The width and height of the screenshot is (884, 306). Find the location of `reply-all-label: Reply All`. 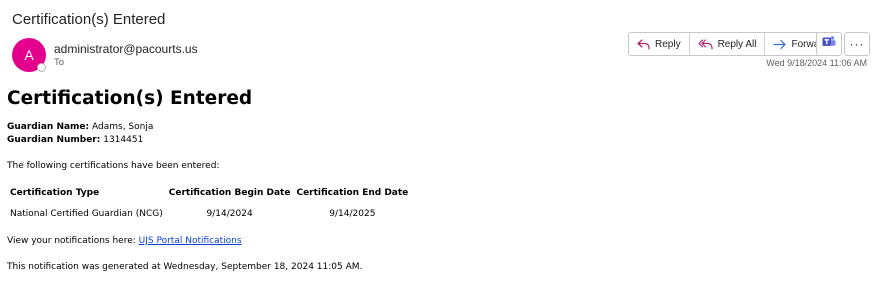

reply-all-label: Reply All is located at coordinates (737, 44).